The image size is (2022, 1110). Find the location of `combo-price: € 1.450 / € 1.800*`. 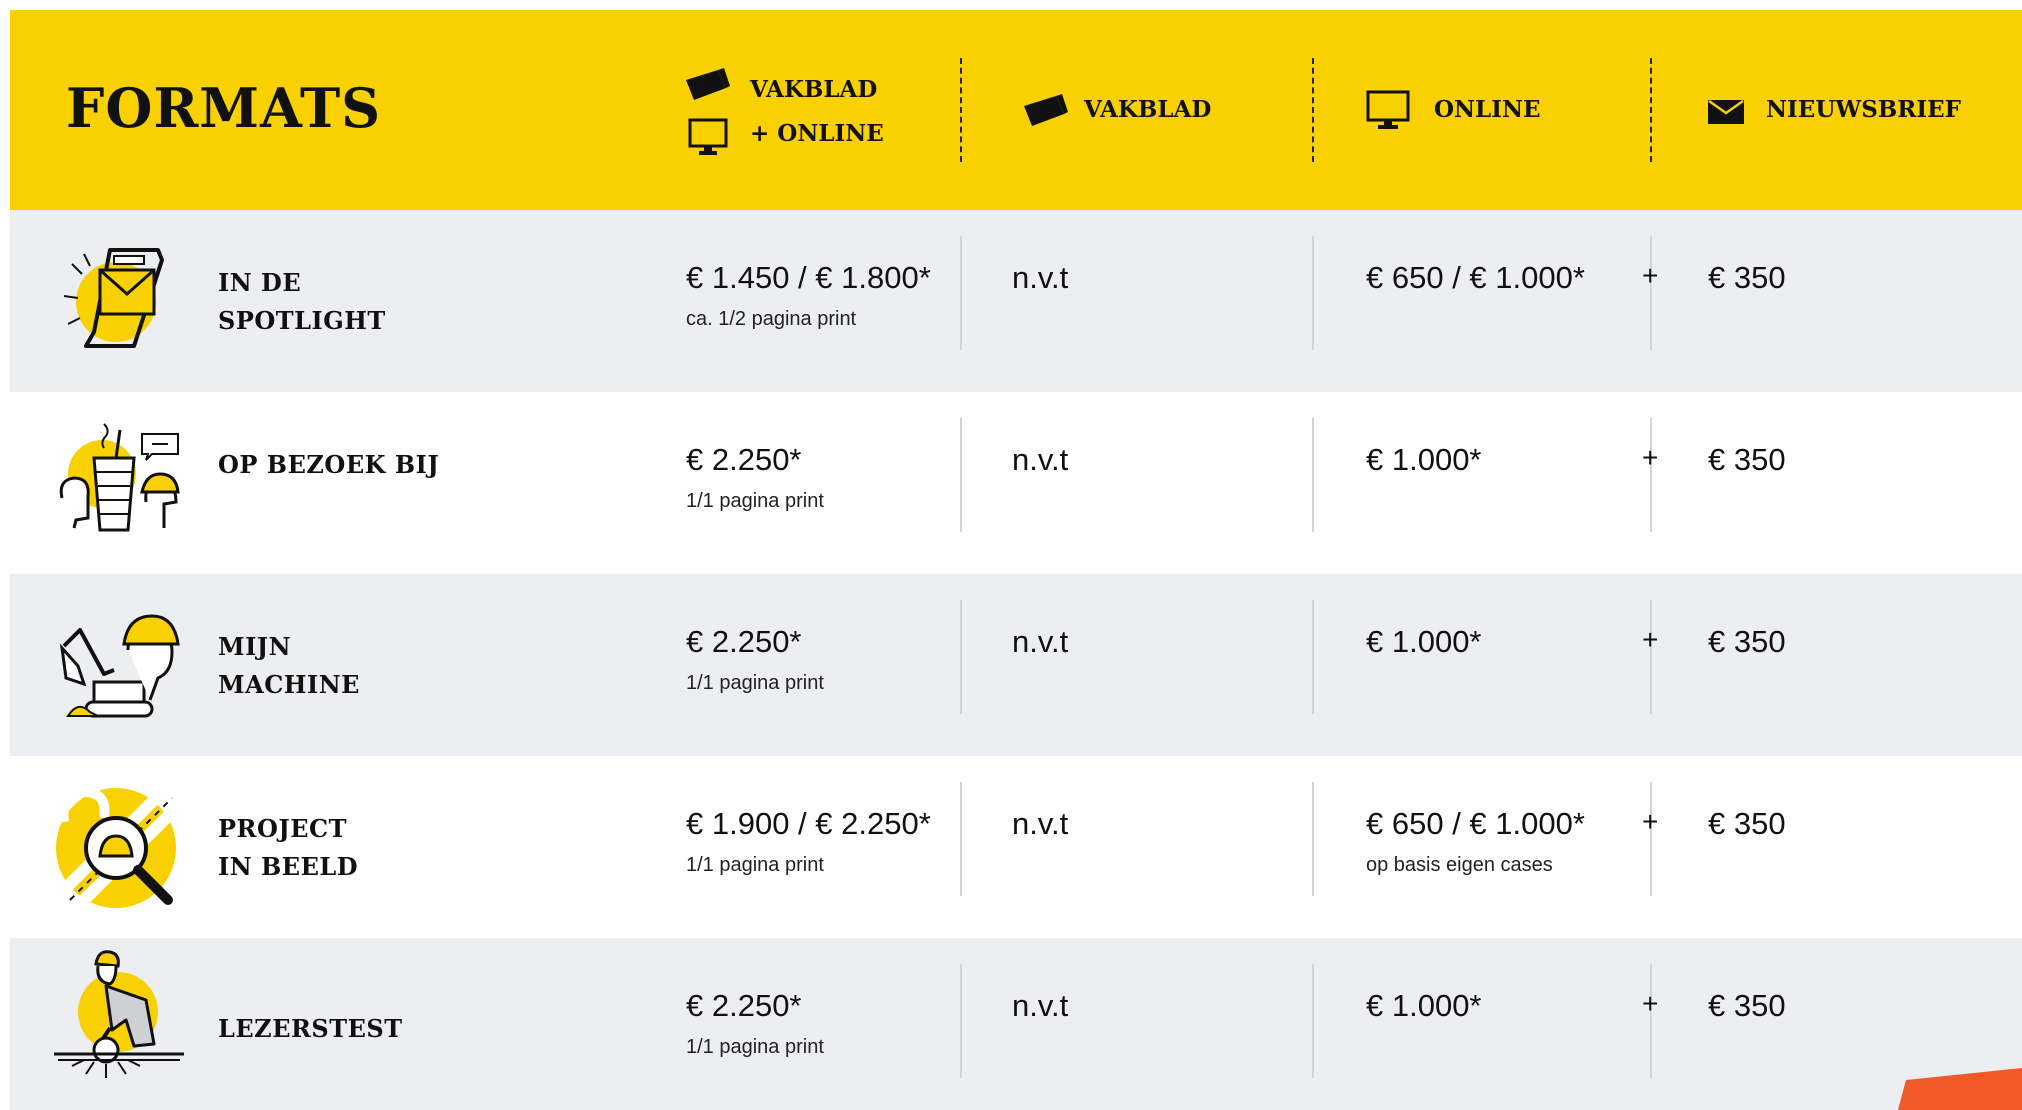

combo-price: € 1.450 / € 1.800* is located at coordinates (808, 277).